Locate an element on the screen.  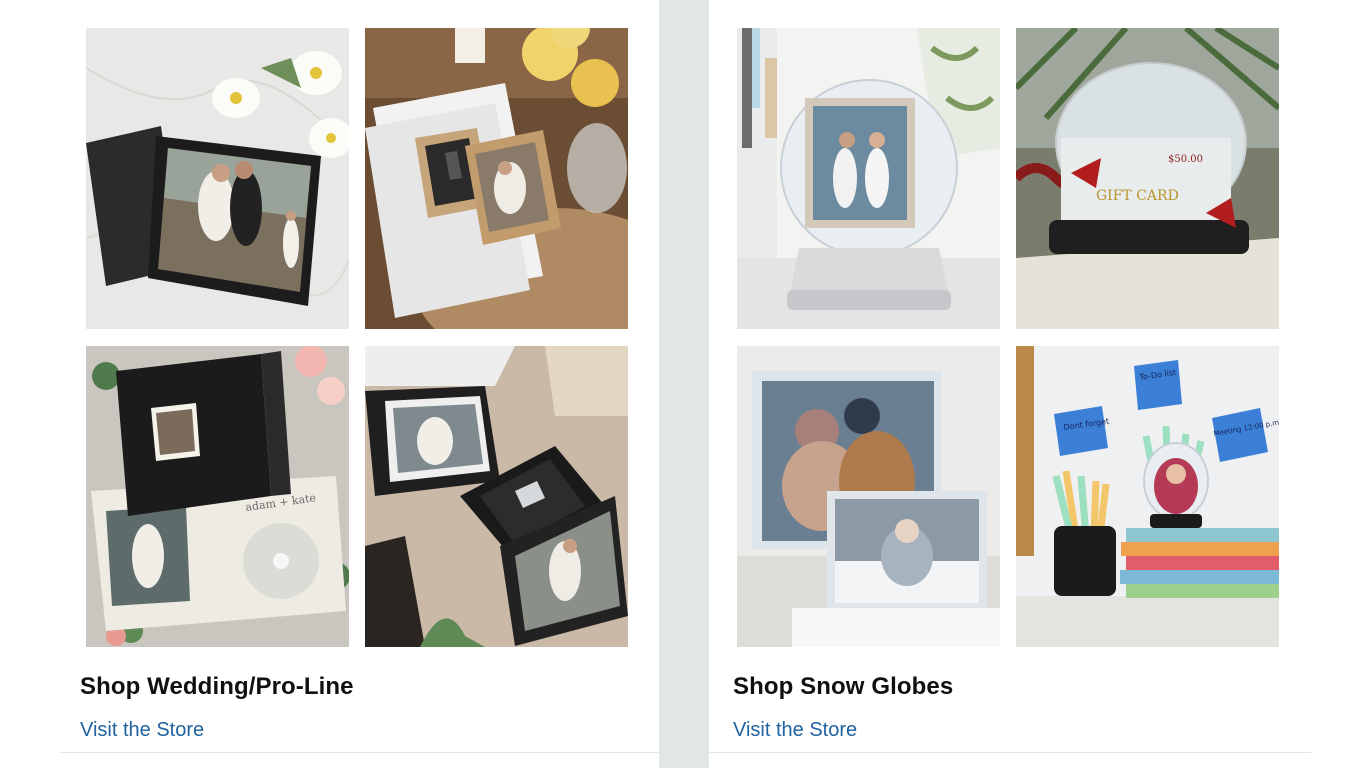
product-image-wooden-usb-box is located at coordinates (496, 178).